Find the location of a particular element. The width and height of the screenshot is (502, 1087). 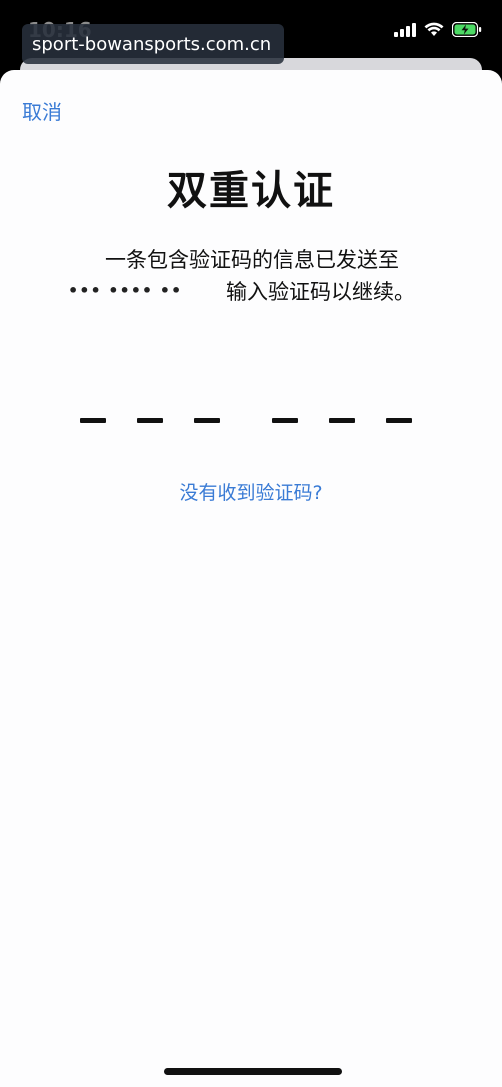

cancel-button: 取消 is located at coordinates (42, 110).